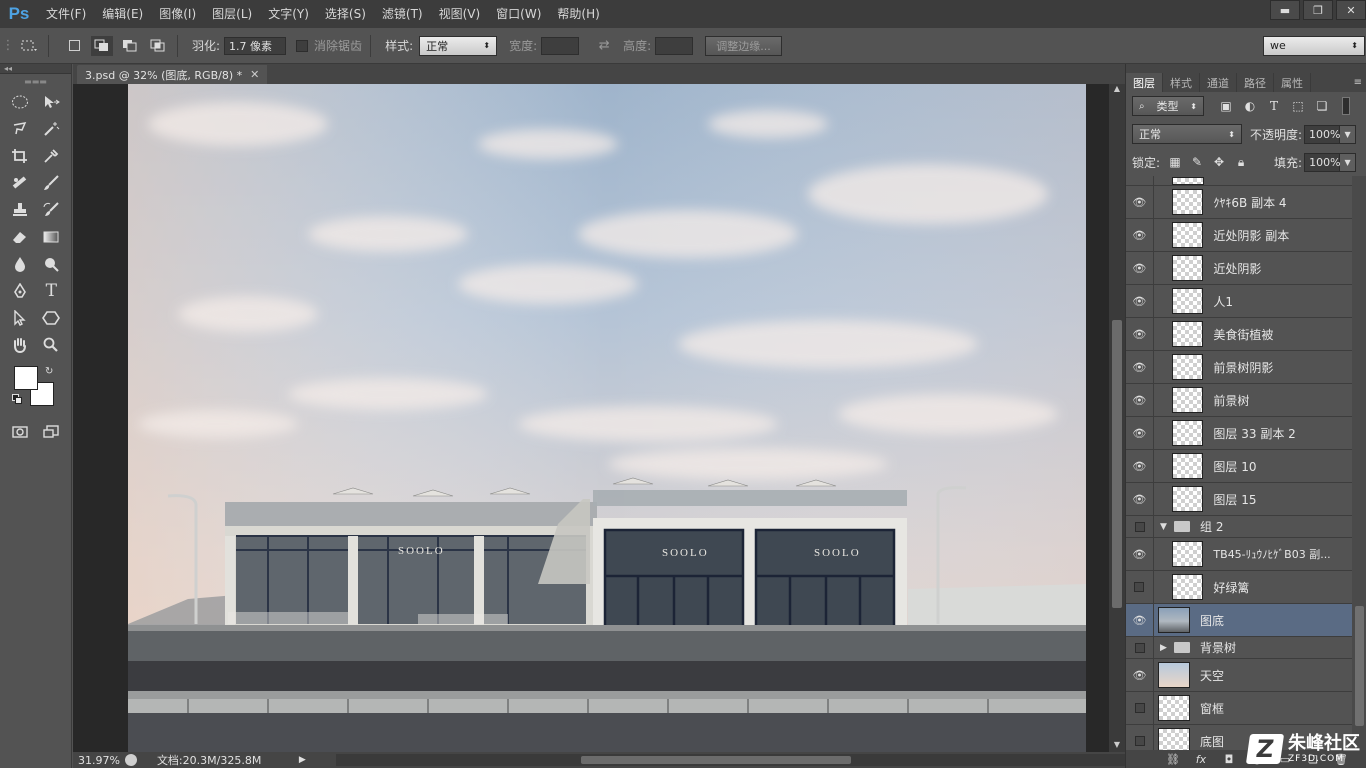 This screenshot has height=768, width=1366. What do you see at coordinates (1239, 334) in the screenshot?
I see `layer-row: 👁︎ 美食街植被` at bounding box center [1239, 334].